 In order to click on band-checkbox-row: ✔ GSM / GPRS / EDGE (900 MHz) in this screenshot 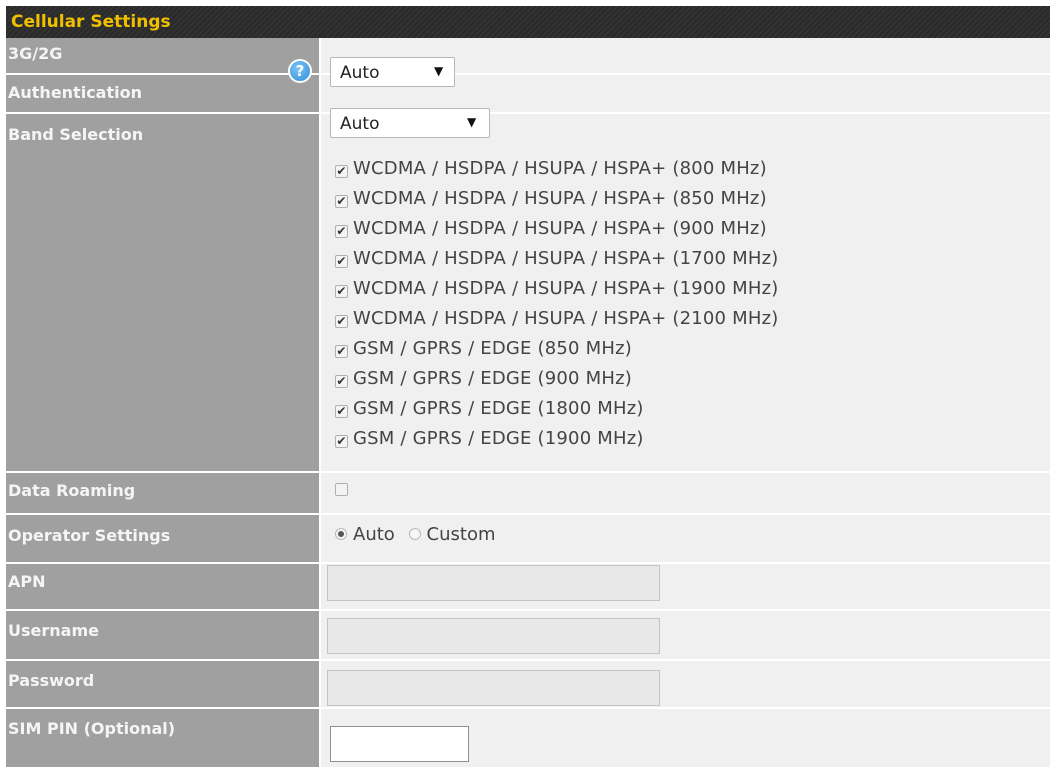, I will do `click(483, 383)`.